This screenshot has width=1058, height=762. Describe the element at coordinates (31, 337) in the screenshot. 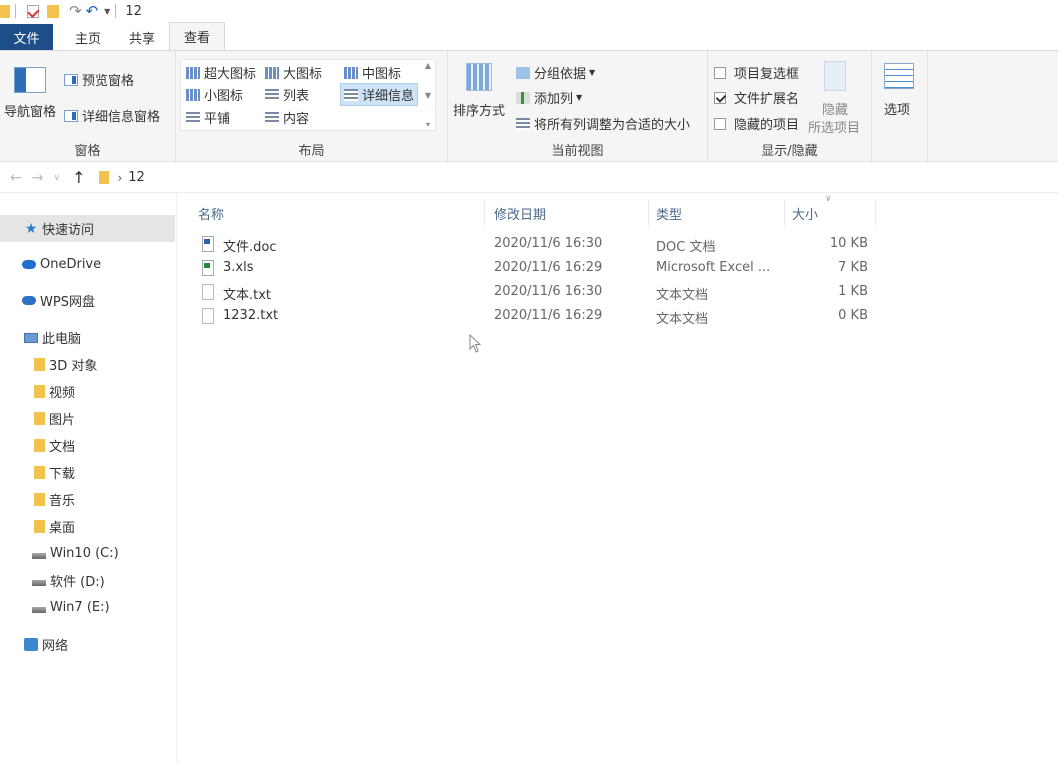

I see `computer-icon` at that location.